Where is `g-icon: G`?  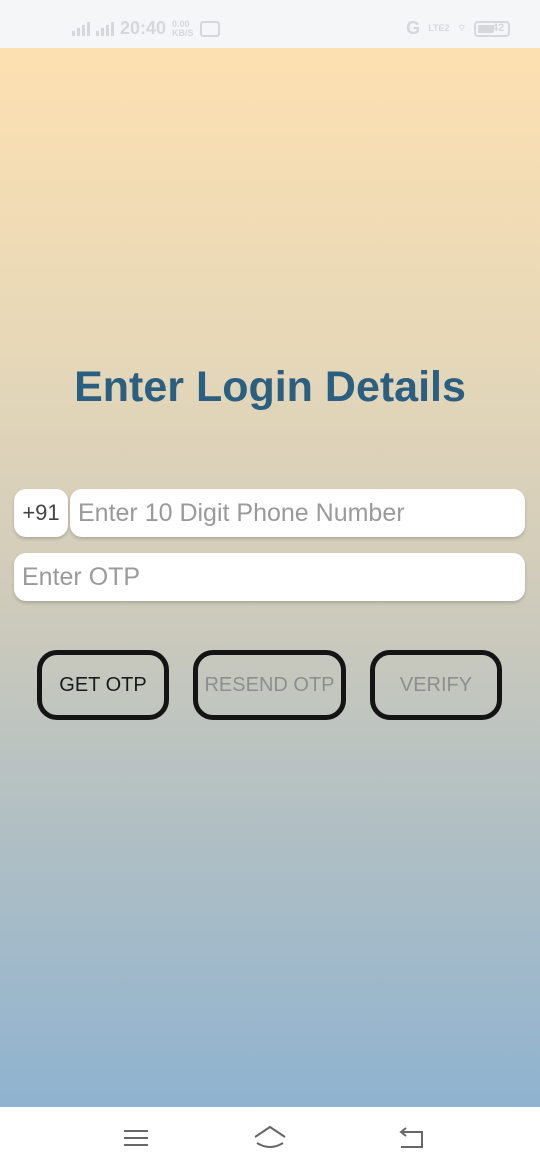 g-icon: G is located at coordinates (413, 28).